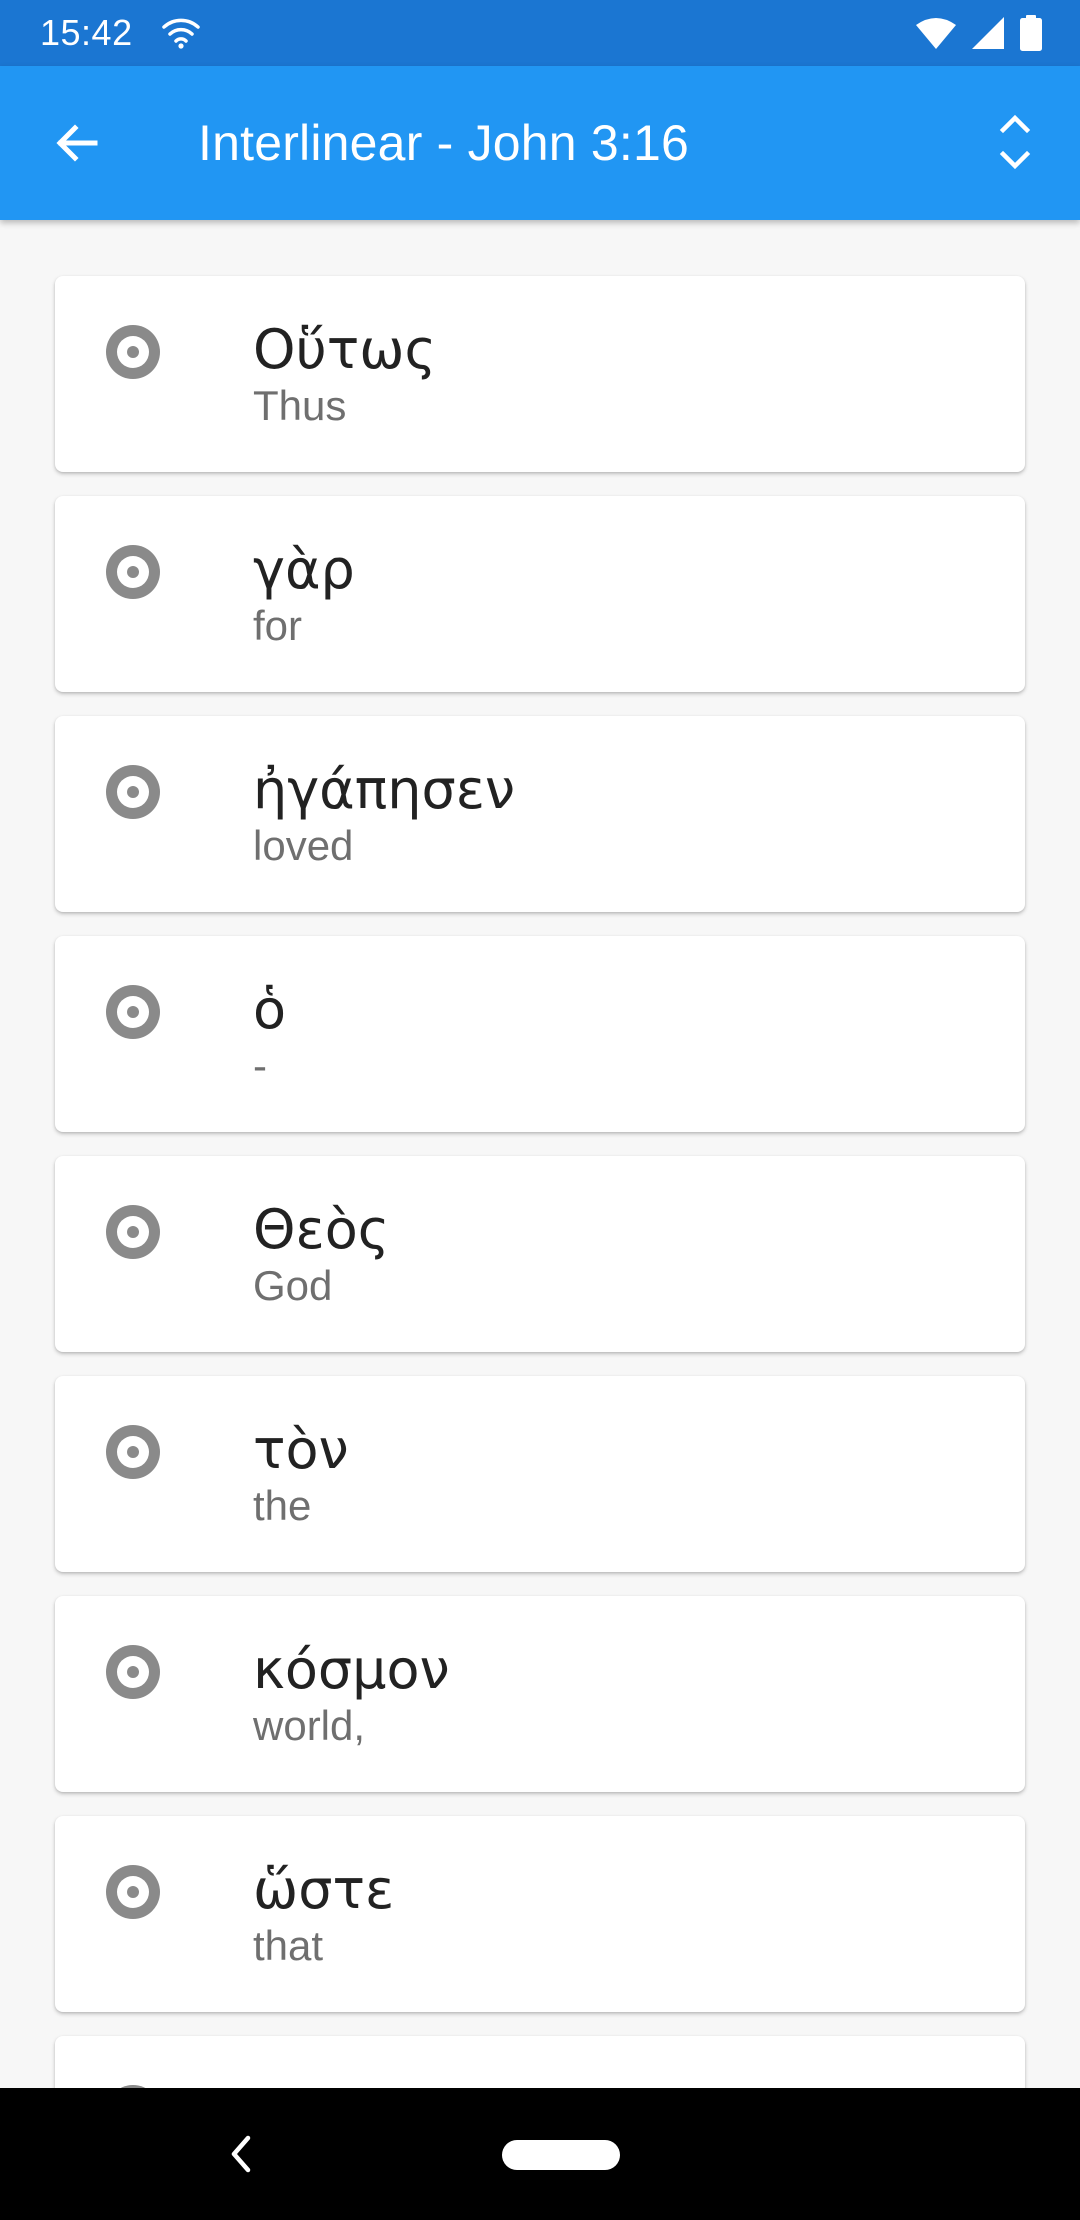 This screenshot has width=1080, height=2220. Describe the element at coordinates (540, 1474) in the screenshot. I see `word-card: τὸν the` at that location.